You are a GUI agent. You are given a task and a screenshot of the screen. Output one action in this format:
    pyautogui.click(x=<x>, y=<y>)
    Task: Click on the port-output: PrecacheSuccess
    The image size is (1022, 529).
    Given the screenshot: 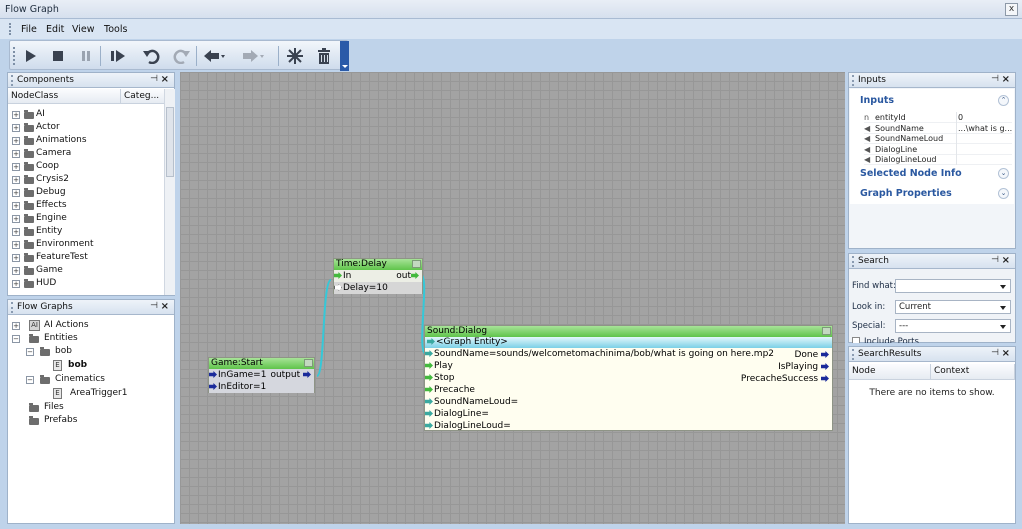 What is the action you would take?
    pyautogui.click(x=786, y=379)
    